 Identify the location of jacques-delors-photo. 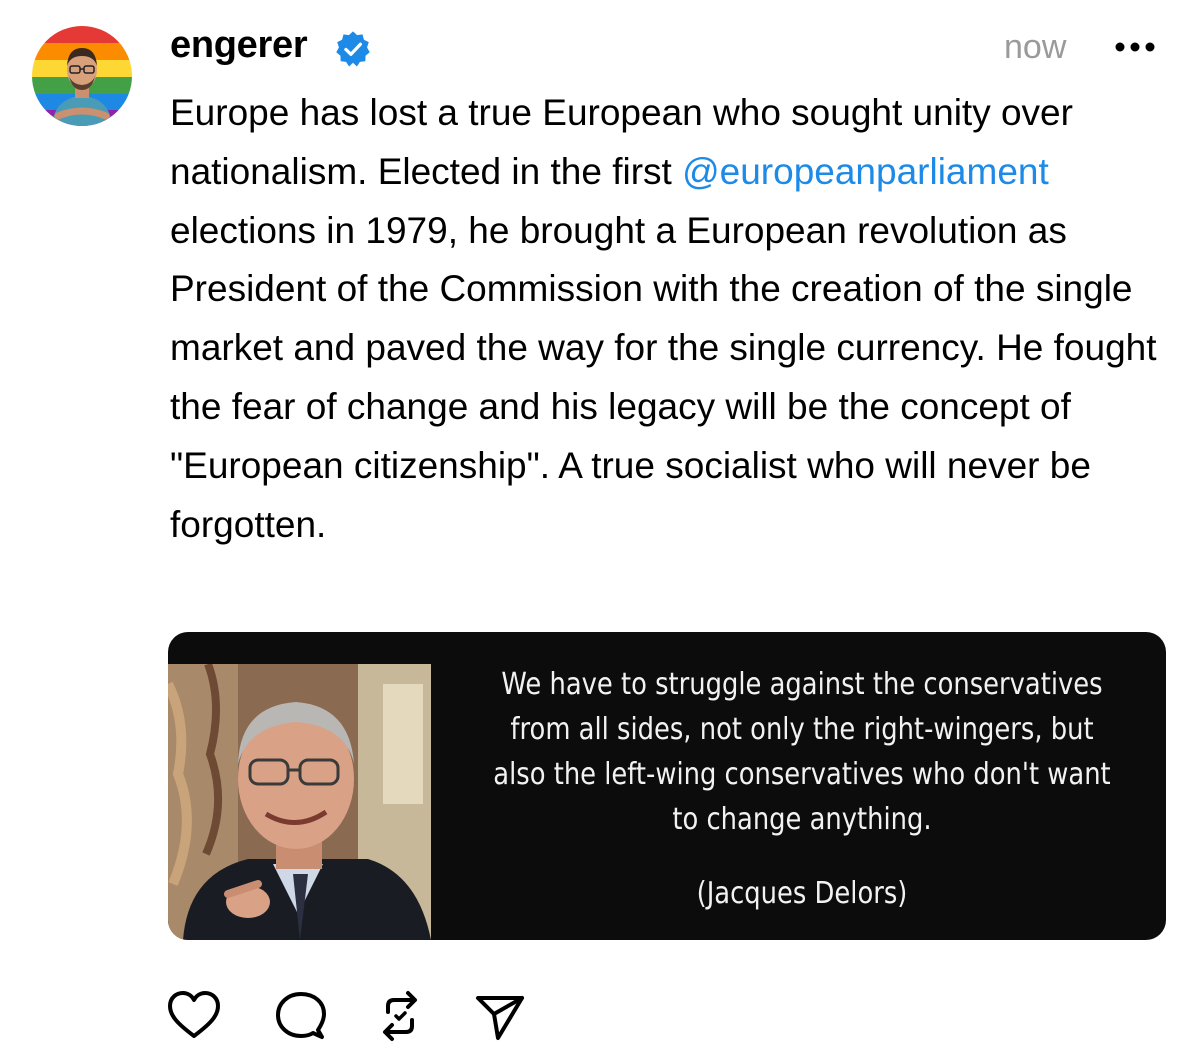
(299, 802).